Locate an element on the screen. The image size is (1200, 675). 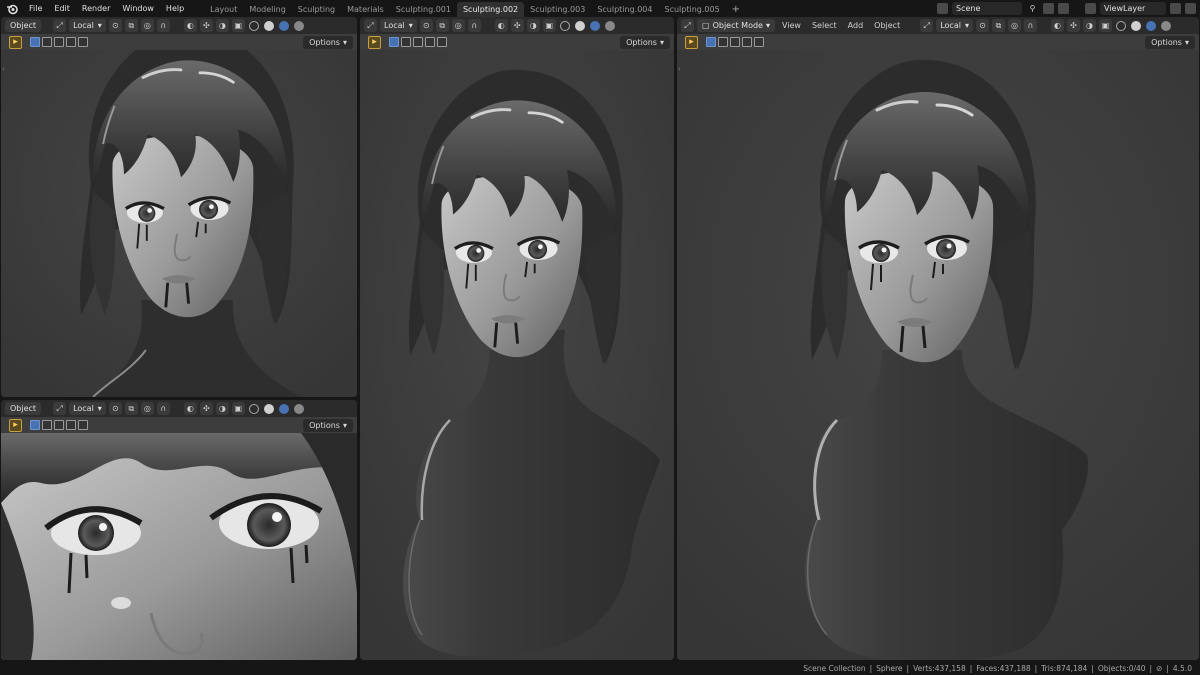
tab-sculpting-005: Sculpting.005 is located at coordinates (691, 9).